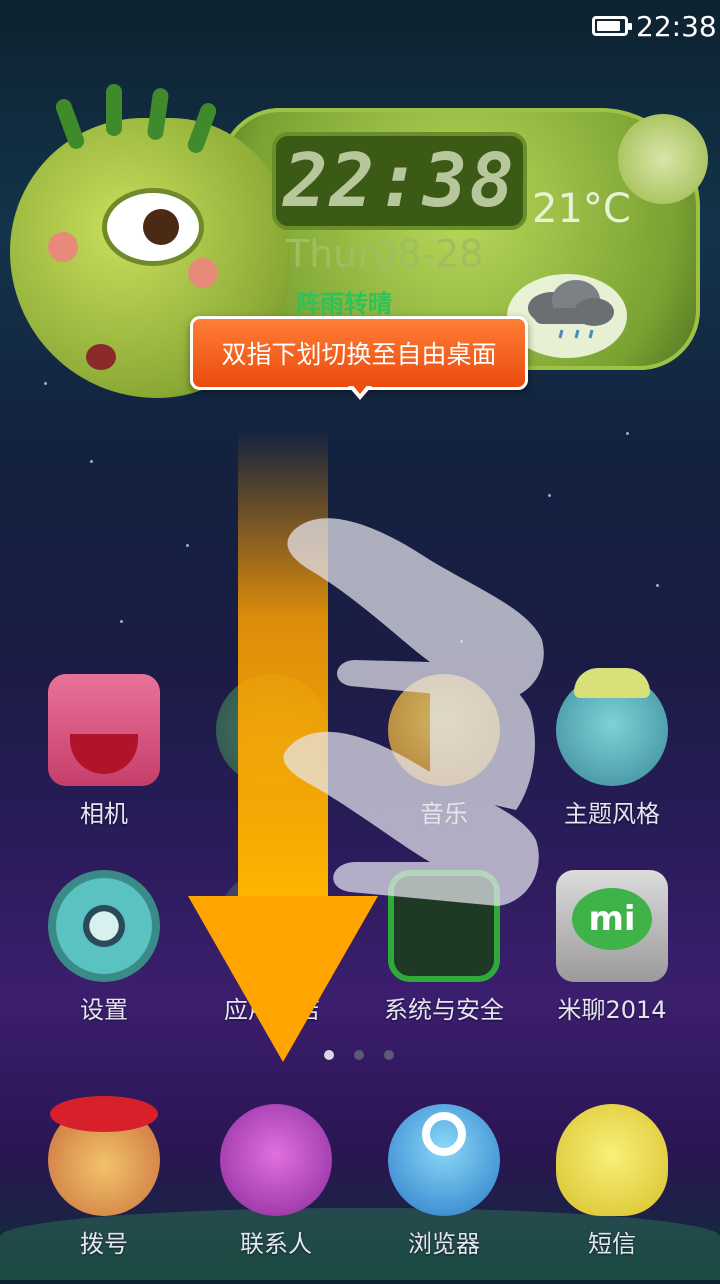 This screenshot has width=720, height=1284. What do you see at coordinates (104, 814) in the screenshot?
I see `app-label: 相机` at bounding box center [104, 814].